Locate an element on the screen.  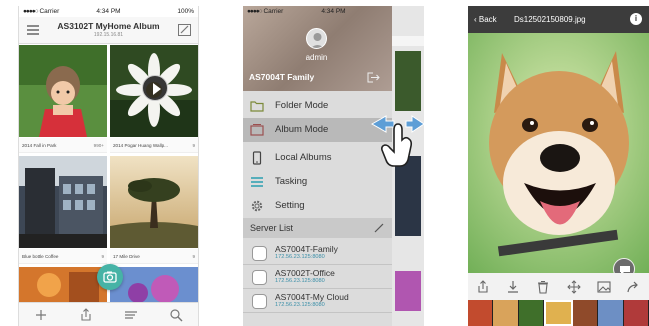
server-item: AS7004T-My Cloud 172.56.23.125:8080 is located at coordinates (317, 301).